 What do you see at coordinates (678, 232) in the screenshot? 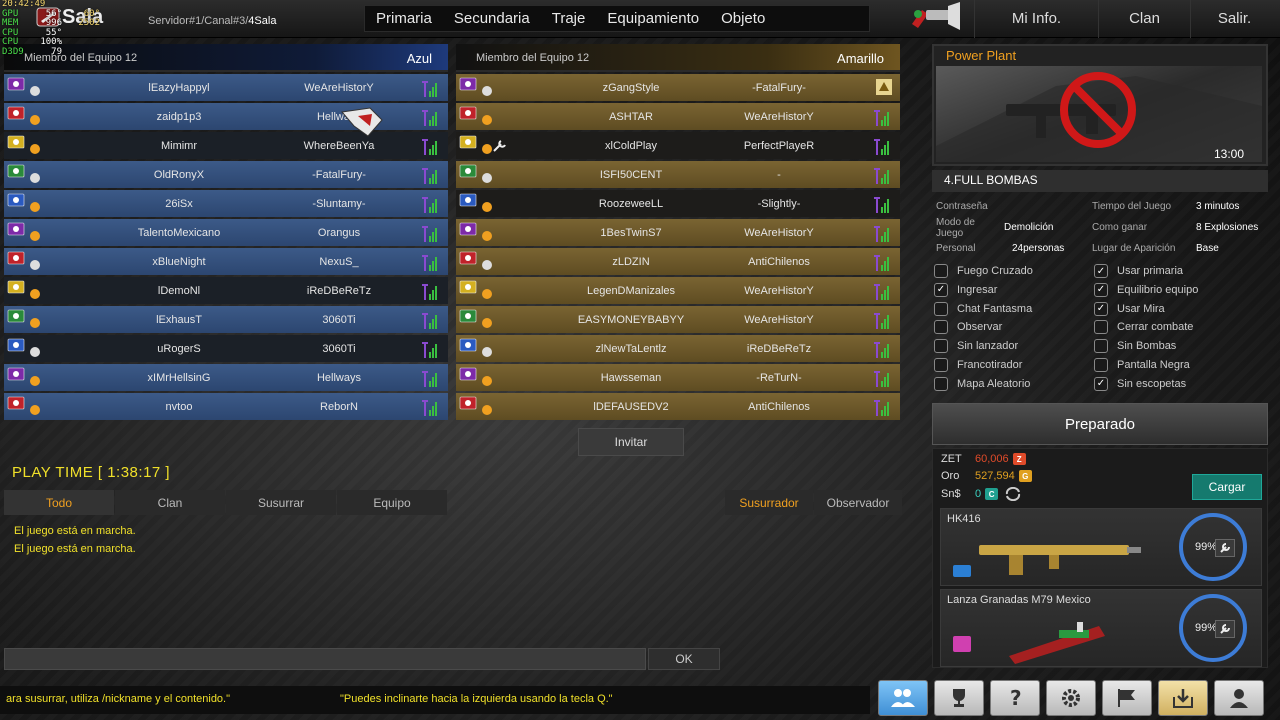
I see `player-row: 1BesTwinS7 WeAreHistorY` at bounding box center [678, 232].